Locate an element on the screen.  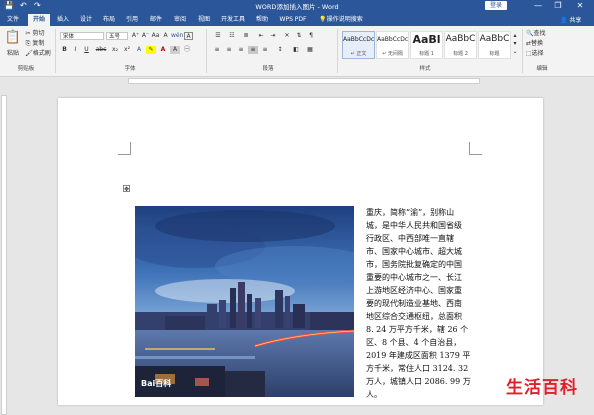
tab-wps-pdf: WPS PDF is located at coordinates (293, 20).